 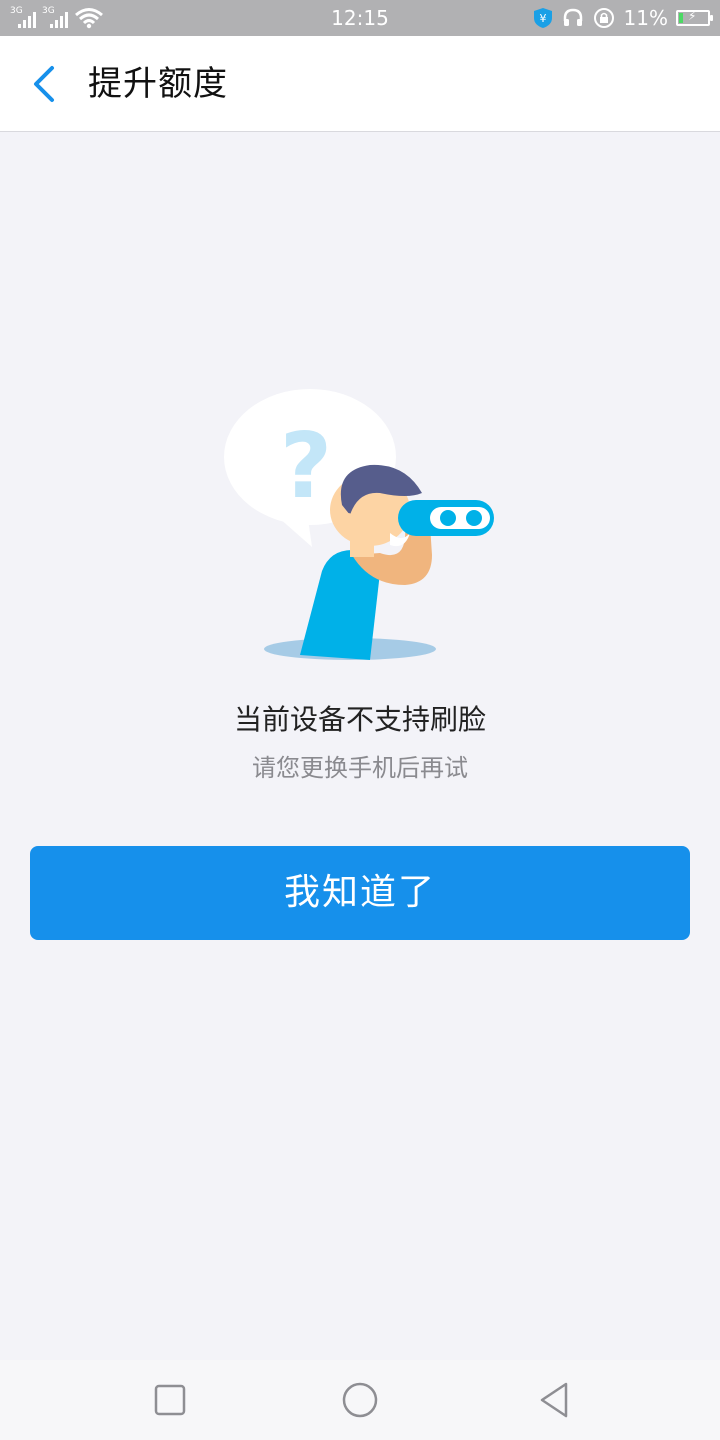 I want to click on page-title: 提升额度, so click(x=158, y=84).